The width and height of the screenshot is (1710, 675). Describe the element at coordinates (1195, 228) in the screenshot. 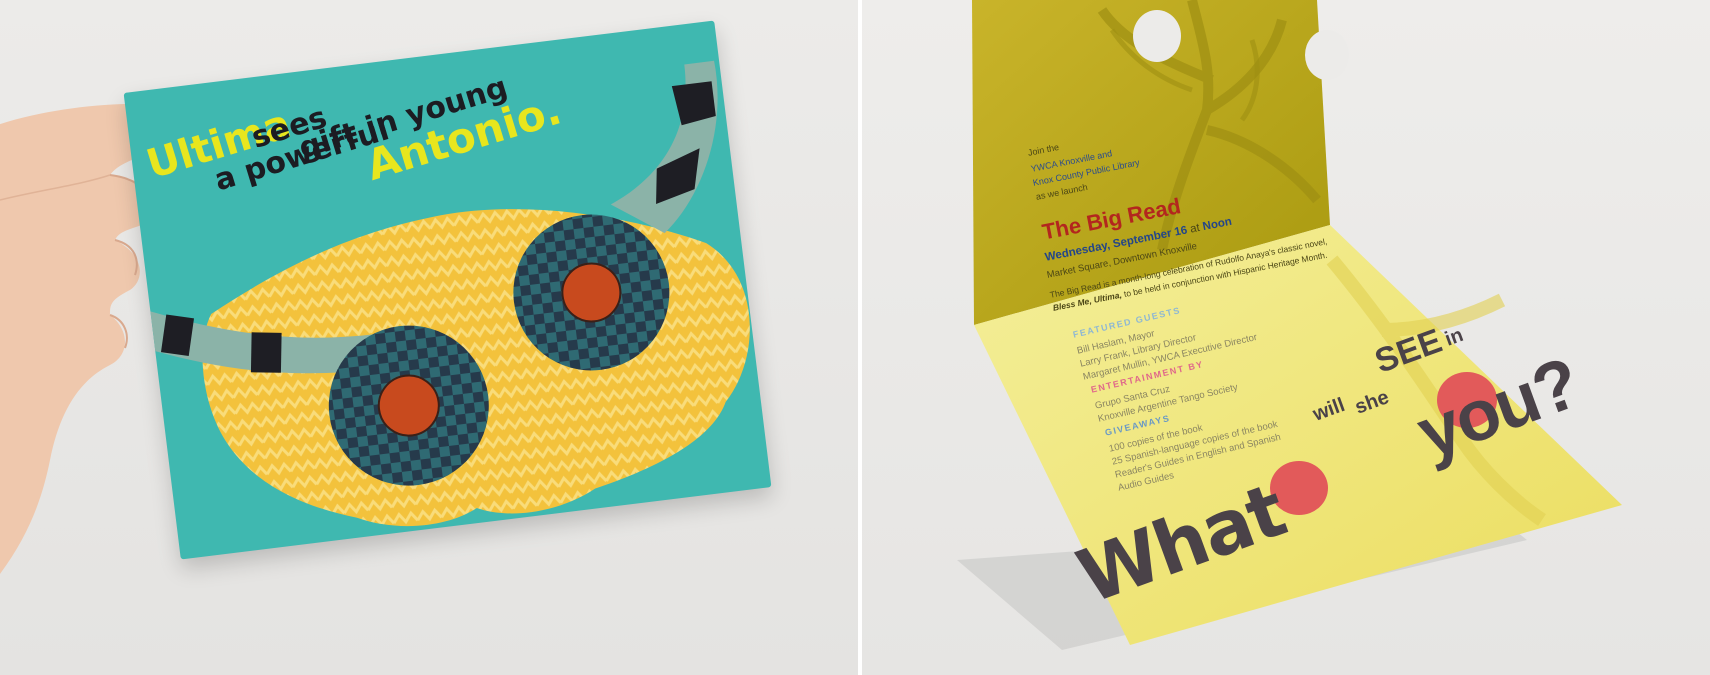

I see `event-at: at` at that location.